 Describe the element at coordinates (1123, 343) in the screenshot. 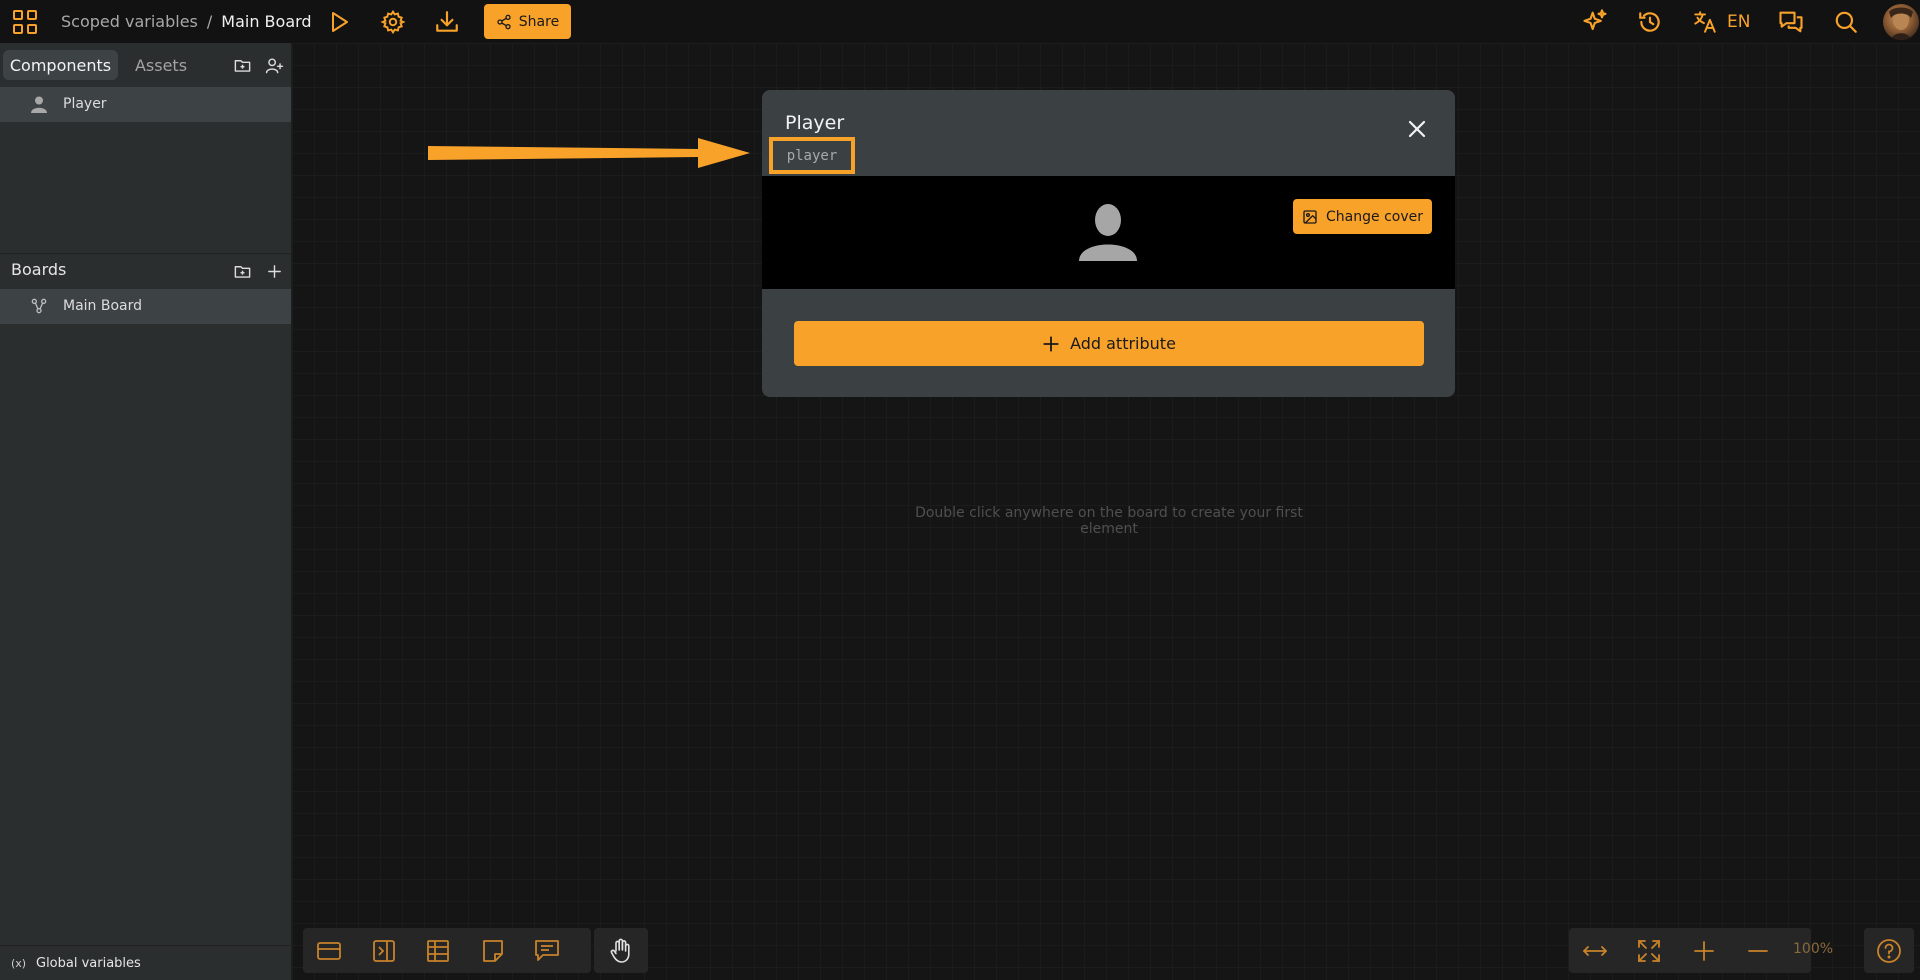

I see `add-attribute-label: Add attribute` at that location.